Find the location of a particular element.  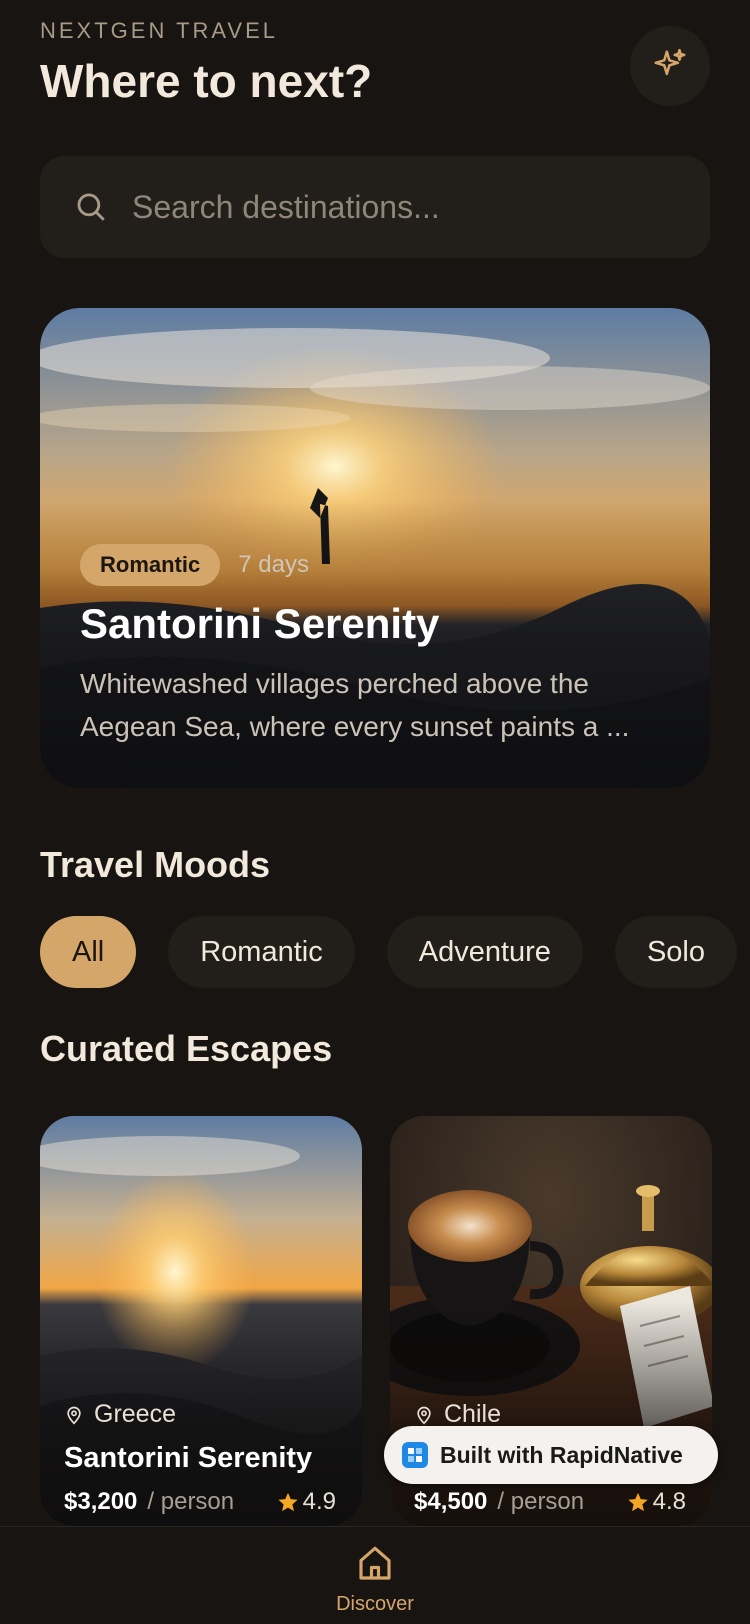

nav-discover: Discover is located at coordinates (375, 1579).